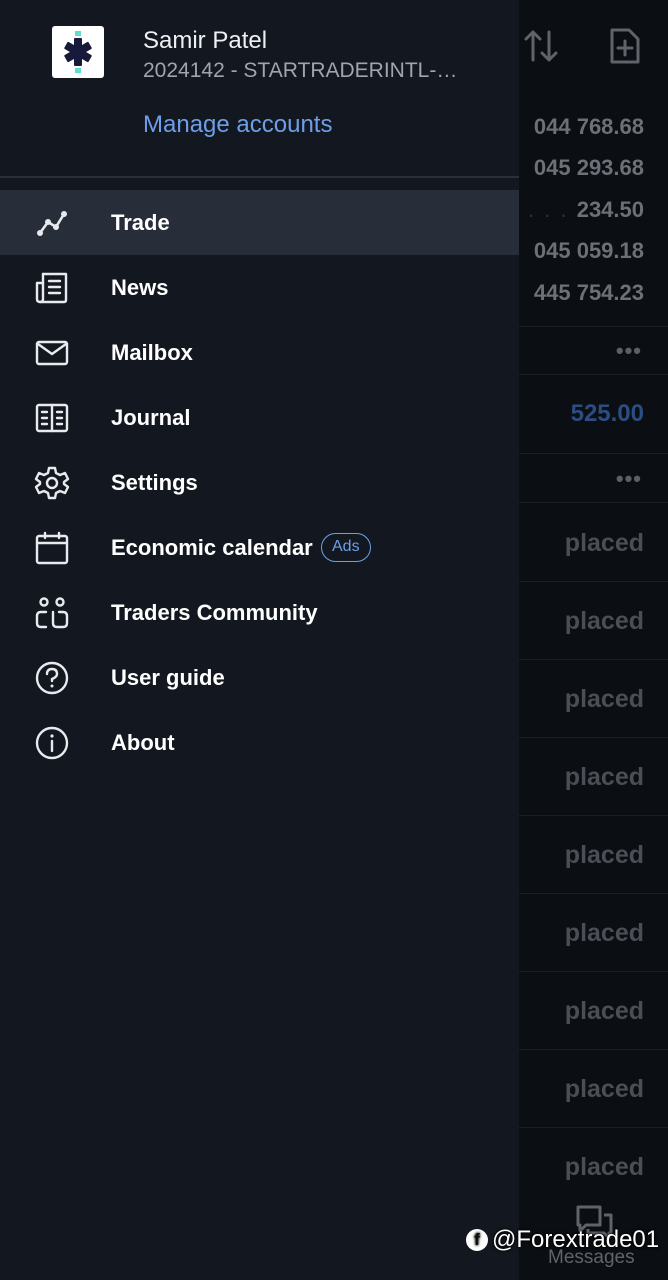 This screenshot has width=668, height=1280. Describe the element at coordinates (544, 209) in the screenshot. I see `leader-dots: . . . .` at that location.